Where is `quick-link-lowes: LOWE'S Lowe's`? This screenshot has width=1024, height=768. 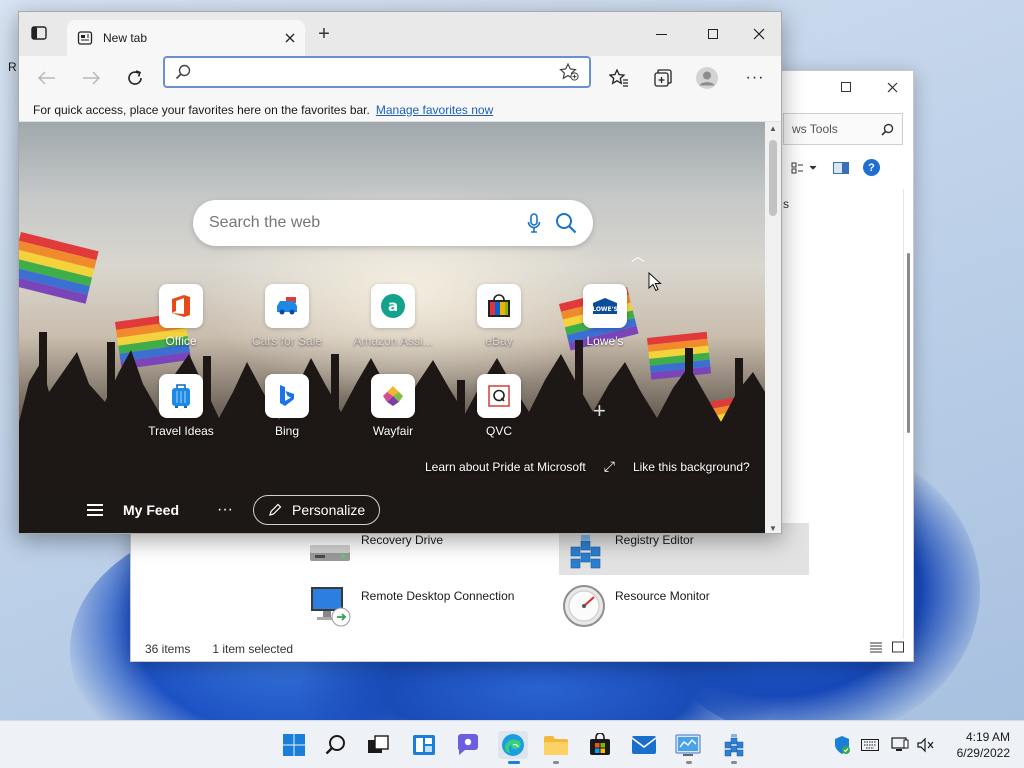
quick-link-lowes: LOWE'S Lowe's is located at coordinates (605, 316).